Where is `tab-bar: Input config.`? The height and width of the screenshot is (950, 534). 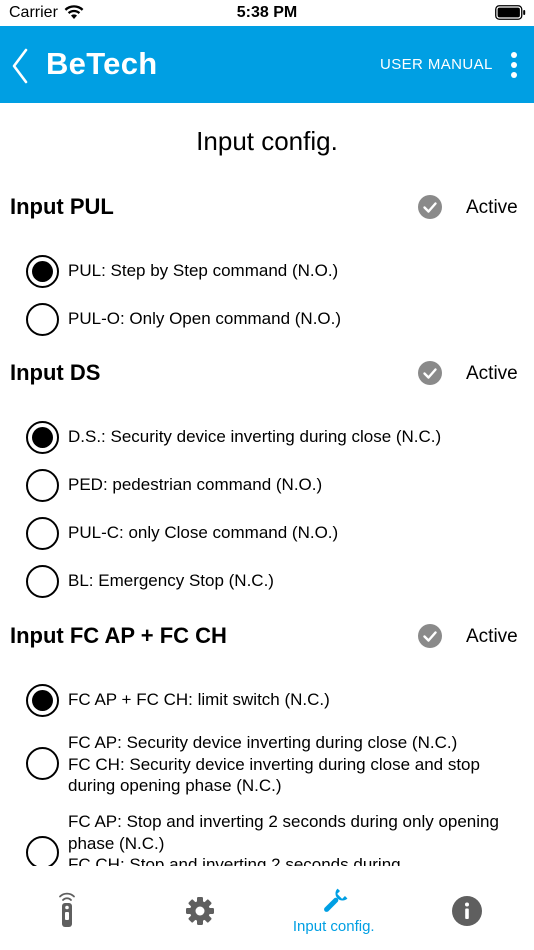
tab-bar: Input config. is located at coordinates (267, 908).